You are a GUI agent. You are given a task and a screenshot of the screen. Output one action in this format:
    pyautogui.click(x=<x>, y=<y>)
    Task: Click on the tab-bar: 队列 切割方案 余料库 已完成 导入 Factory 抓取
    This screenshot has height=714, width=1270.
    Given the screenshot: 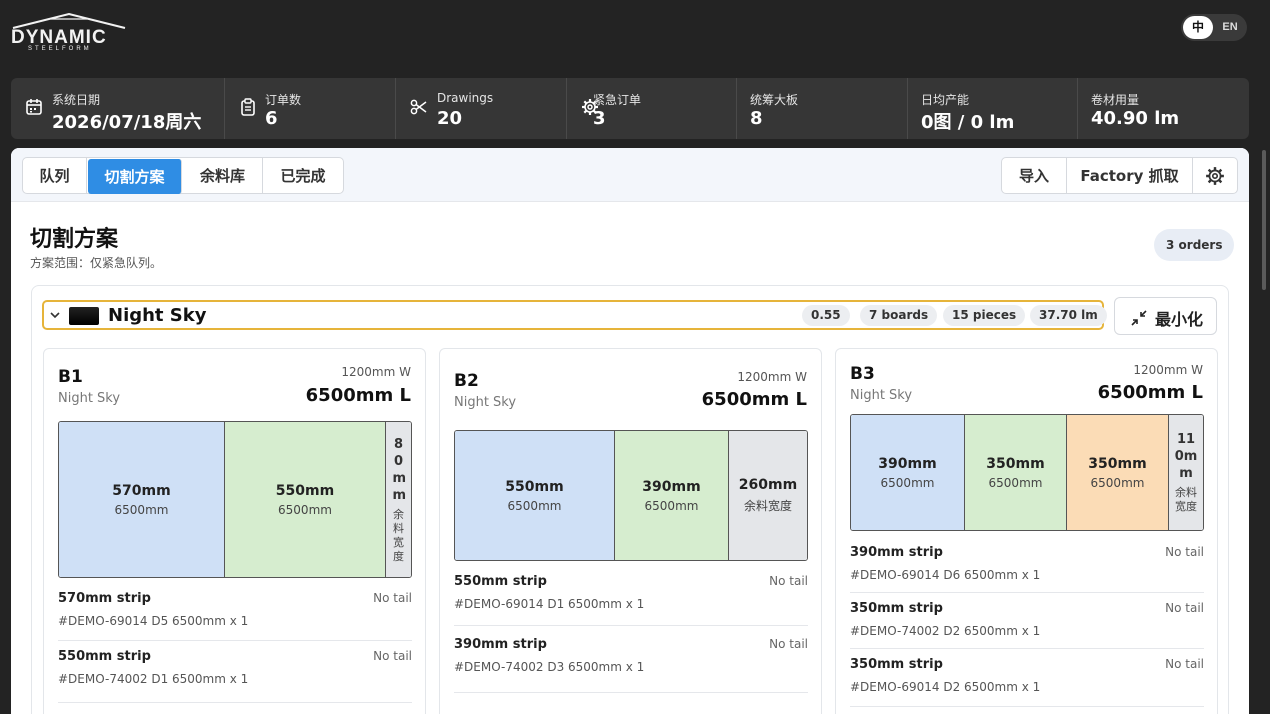 What is the action you would take?
    pyautogui.click(x=630, y=175)
    